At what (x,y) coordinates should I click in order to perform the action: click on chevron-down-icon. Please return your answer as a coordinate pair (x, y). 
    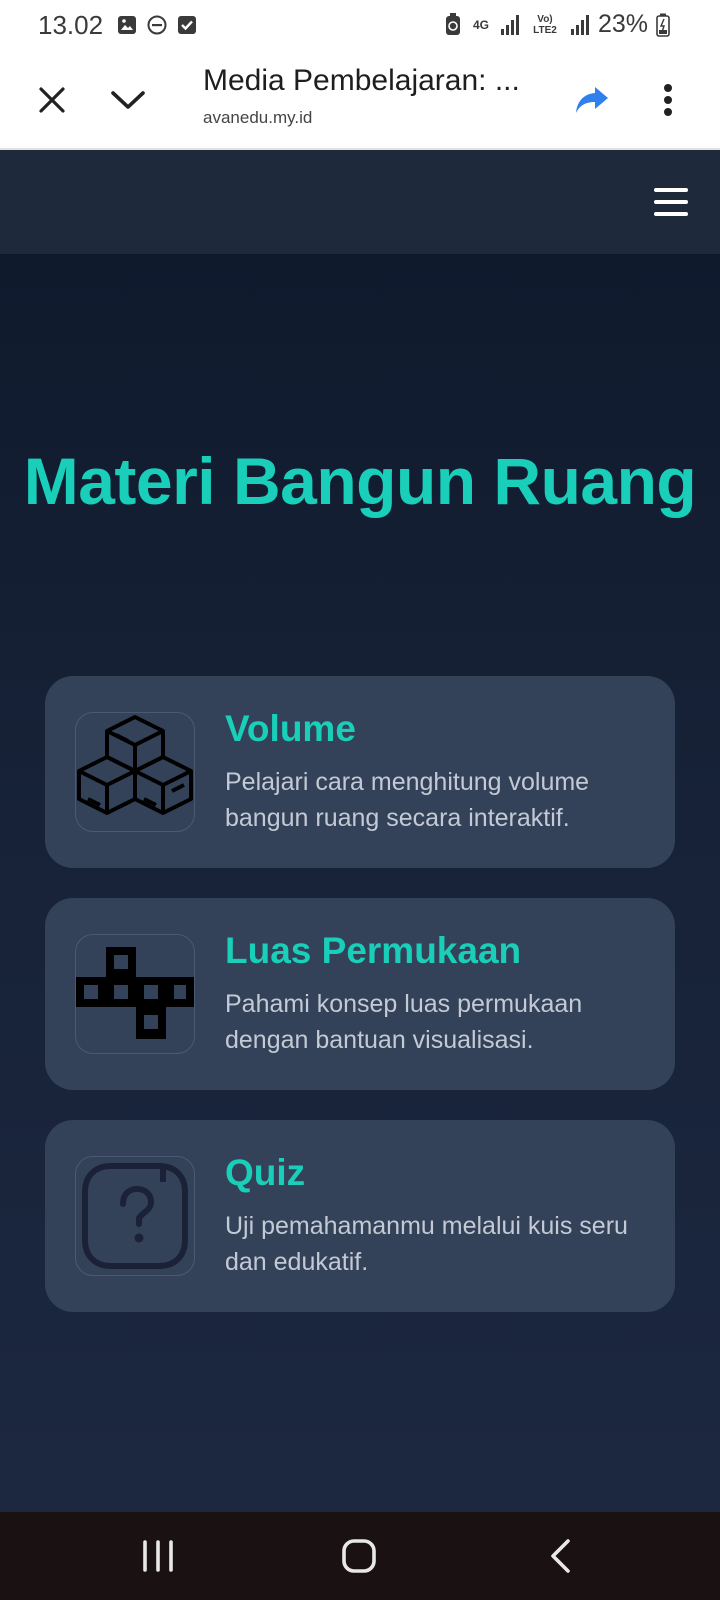
    Looking at the image, I should click on (128, 100).